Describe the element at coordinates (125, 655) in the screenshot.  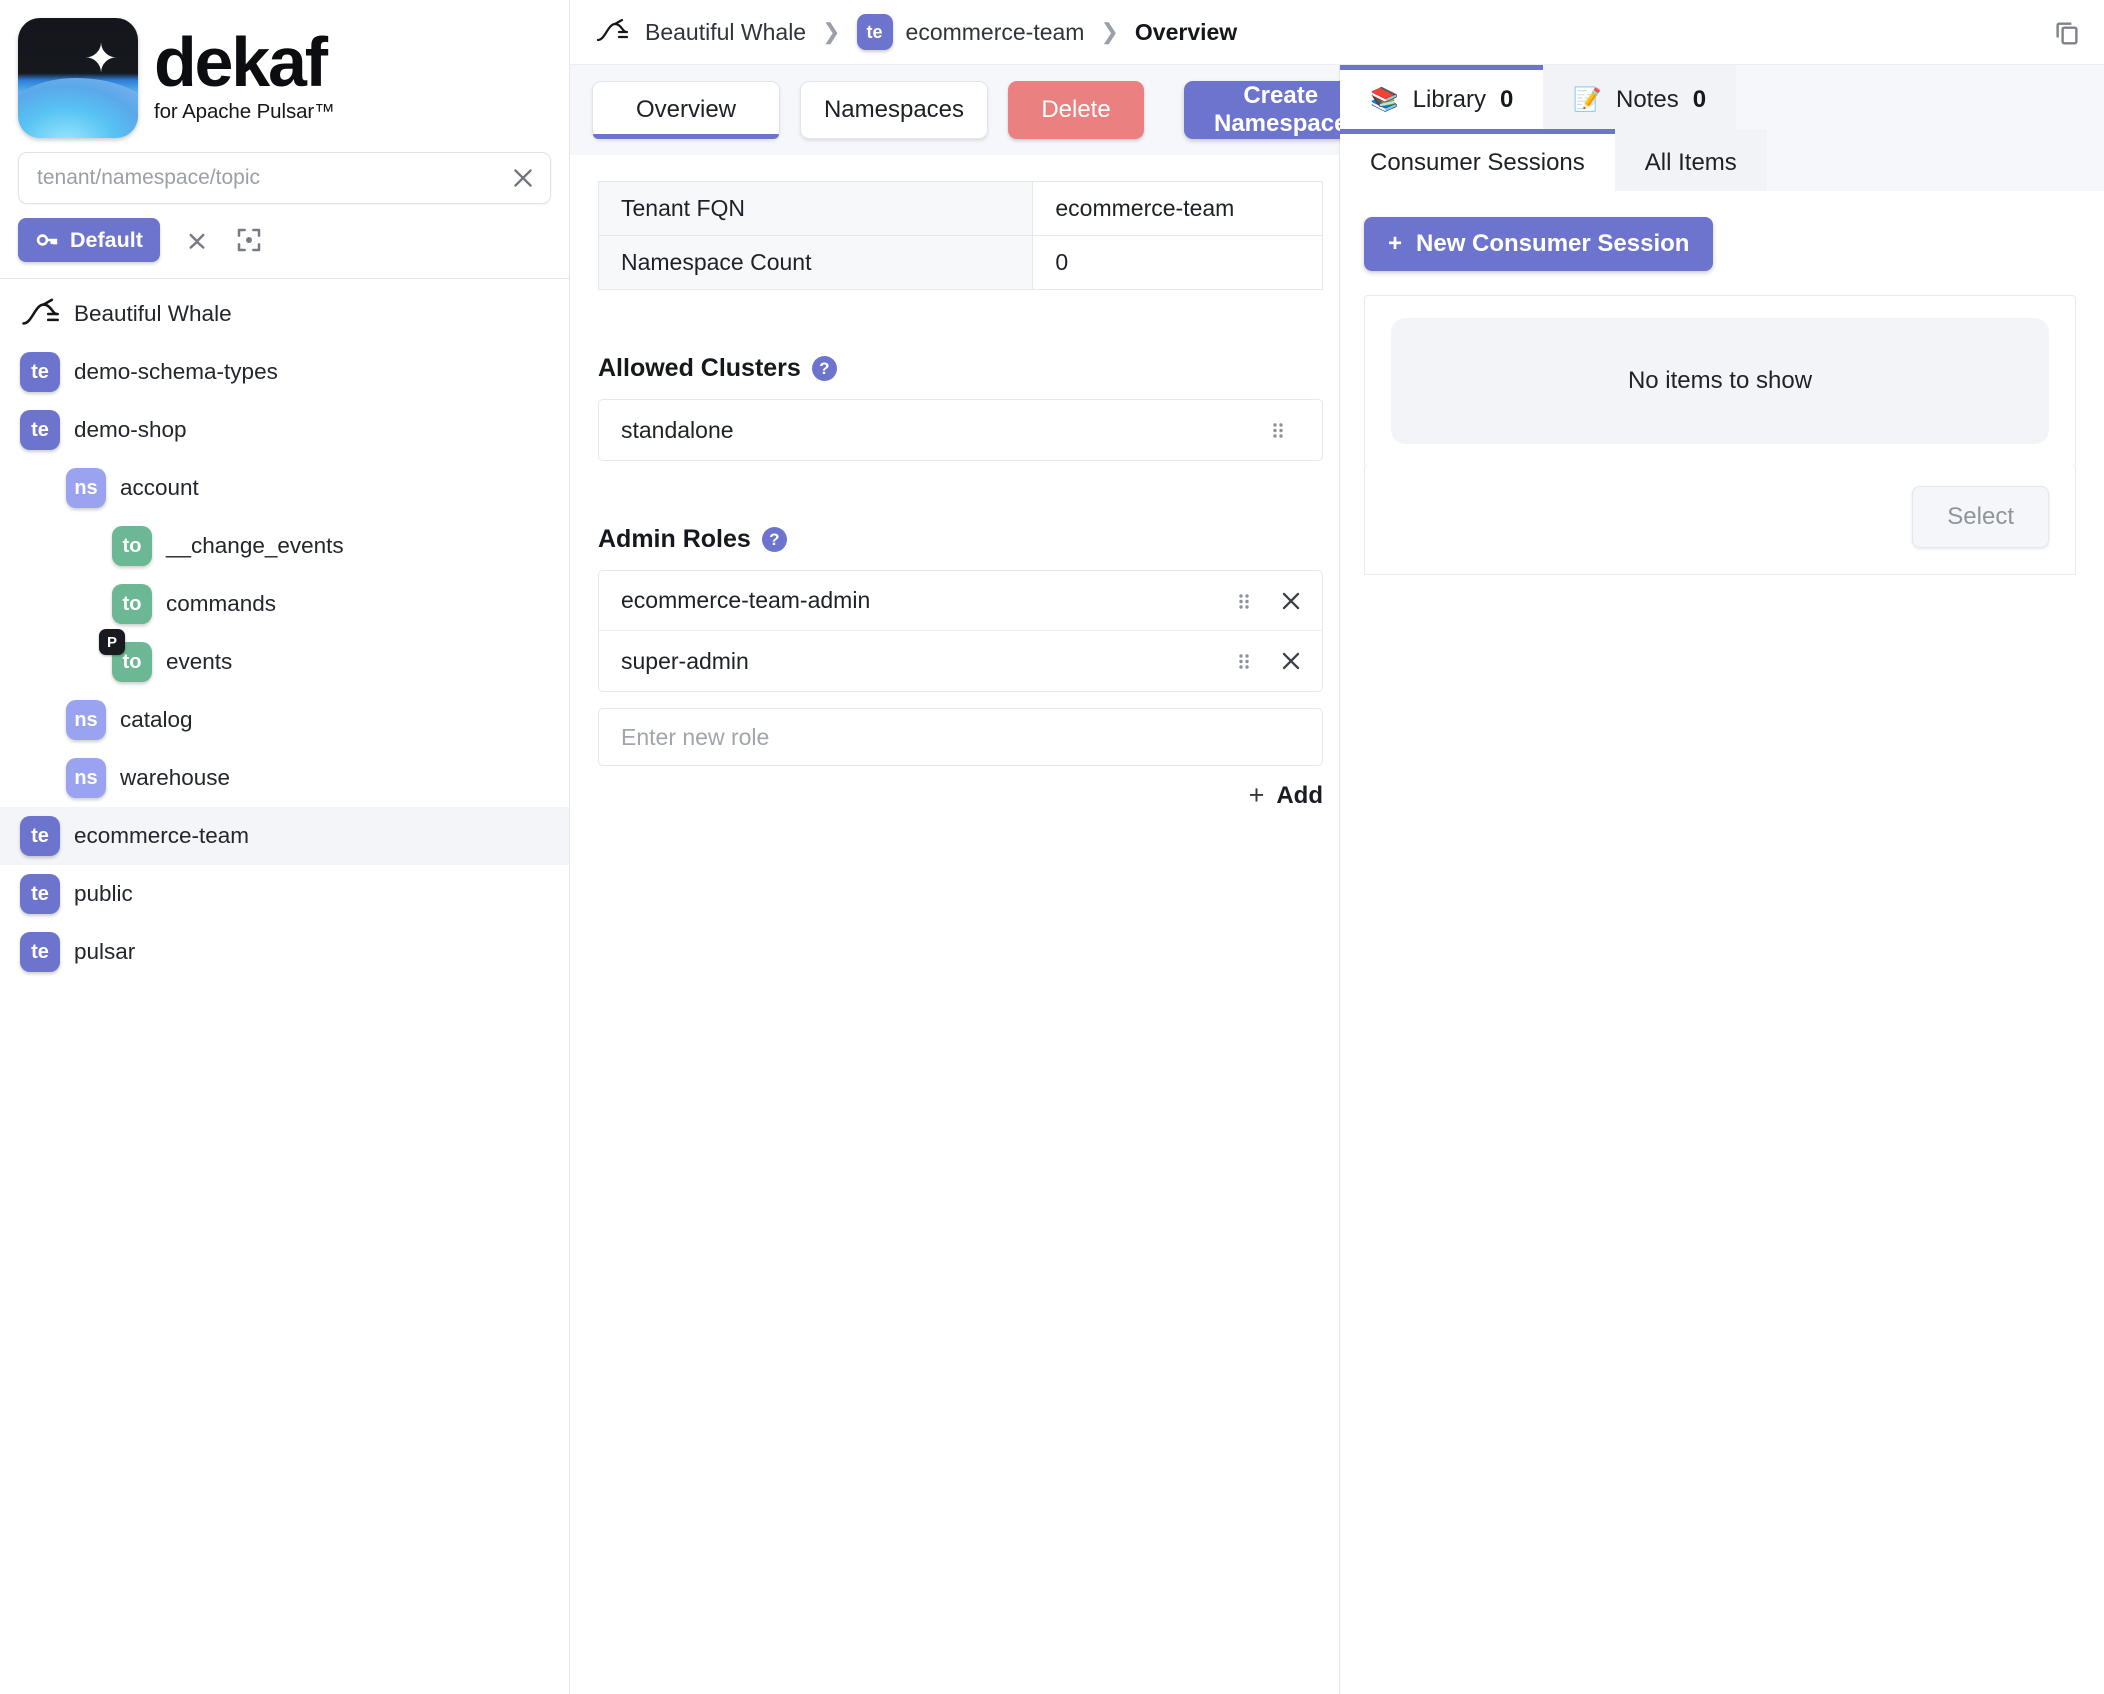
I see `topic-badge: P to` at that location.